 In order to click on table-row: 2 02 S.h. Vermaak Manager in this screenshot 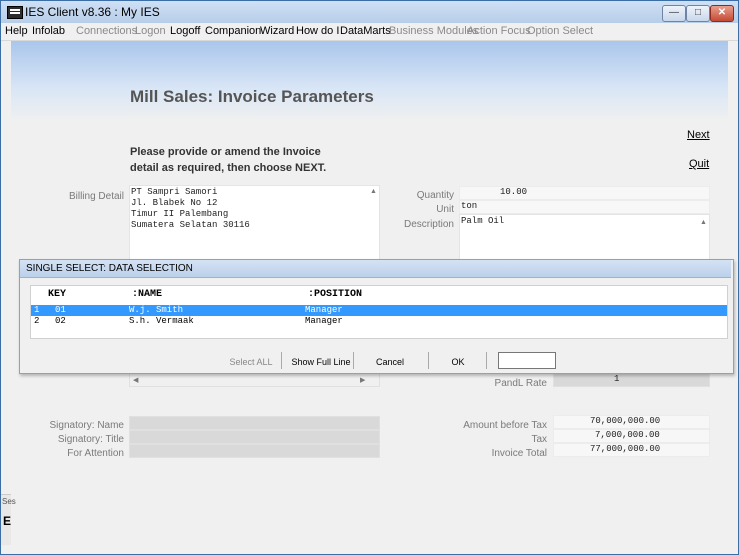, I will do `click(379, 321)`.